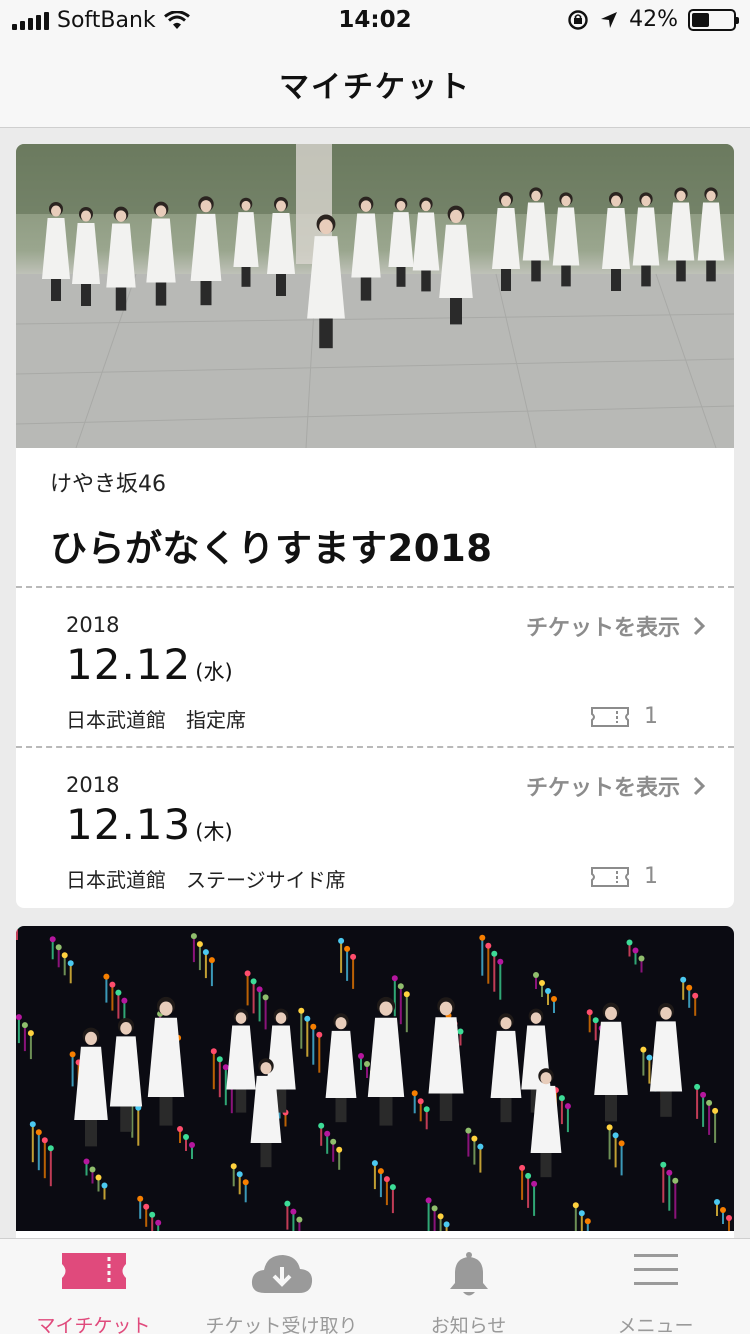 The image size is (750, 1334). Describe the element at coordinates (214, 832) in the screenshot. I see `event-weekday: (木)` at that location.